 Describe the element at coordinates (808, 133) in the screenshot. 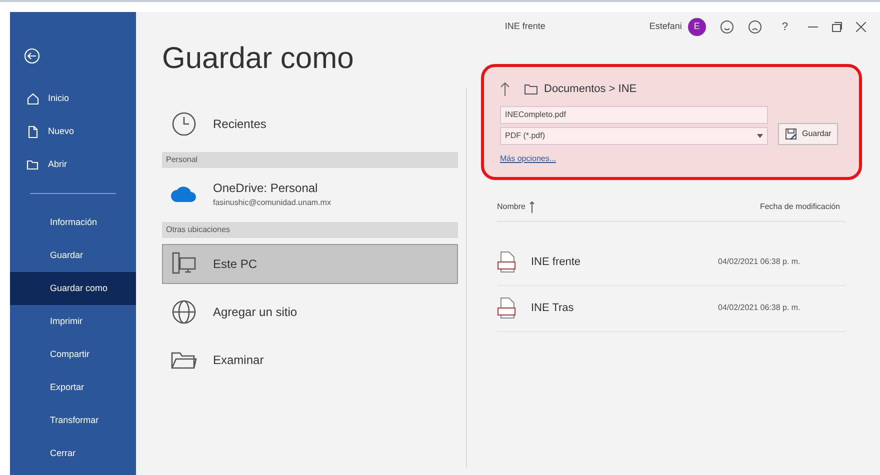

I see `save-button: Guardar` at that location.